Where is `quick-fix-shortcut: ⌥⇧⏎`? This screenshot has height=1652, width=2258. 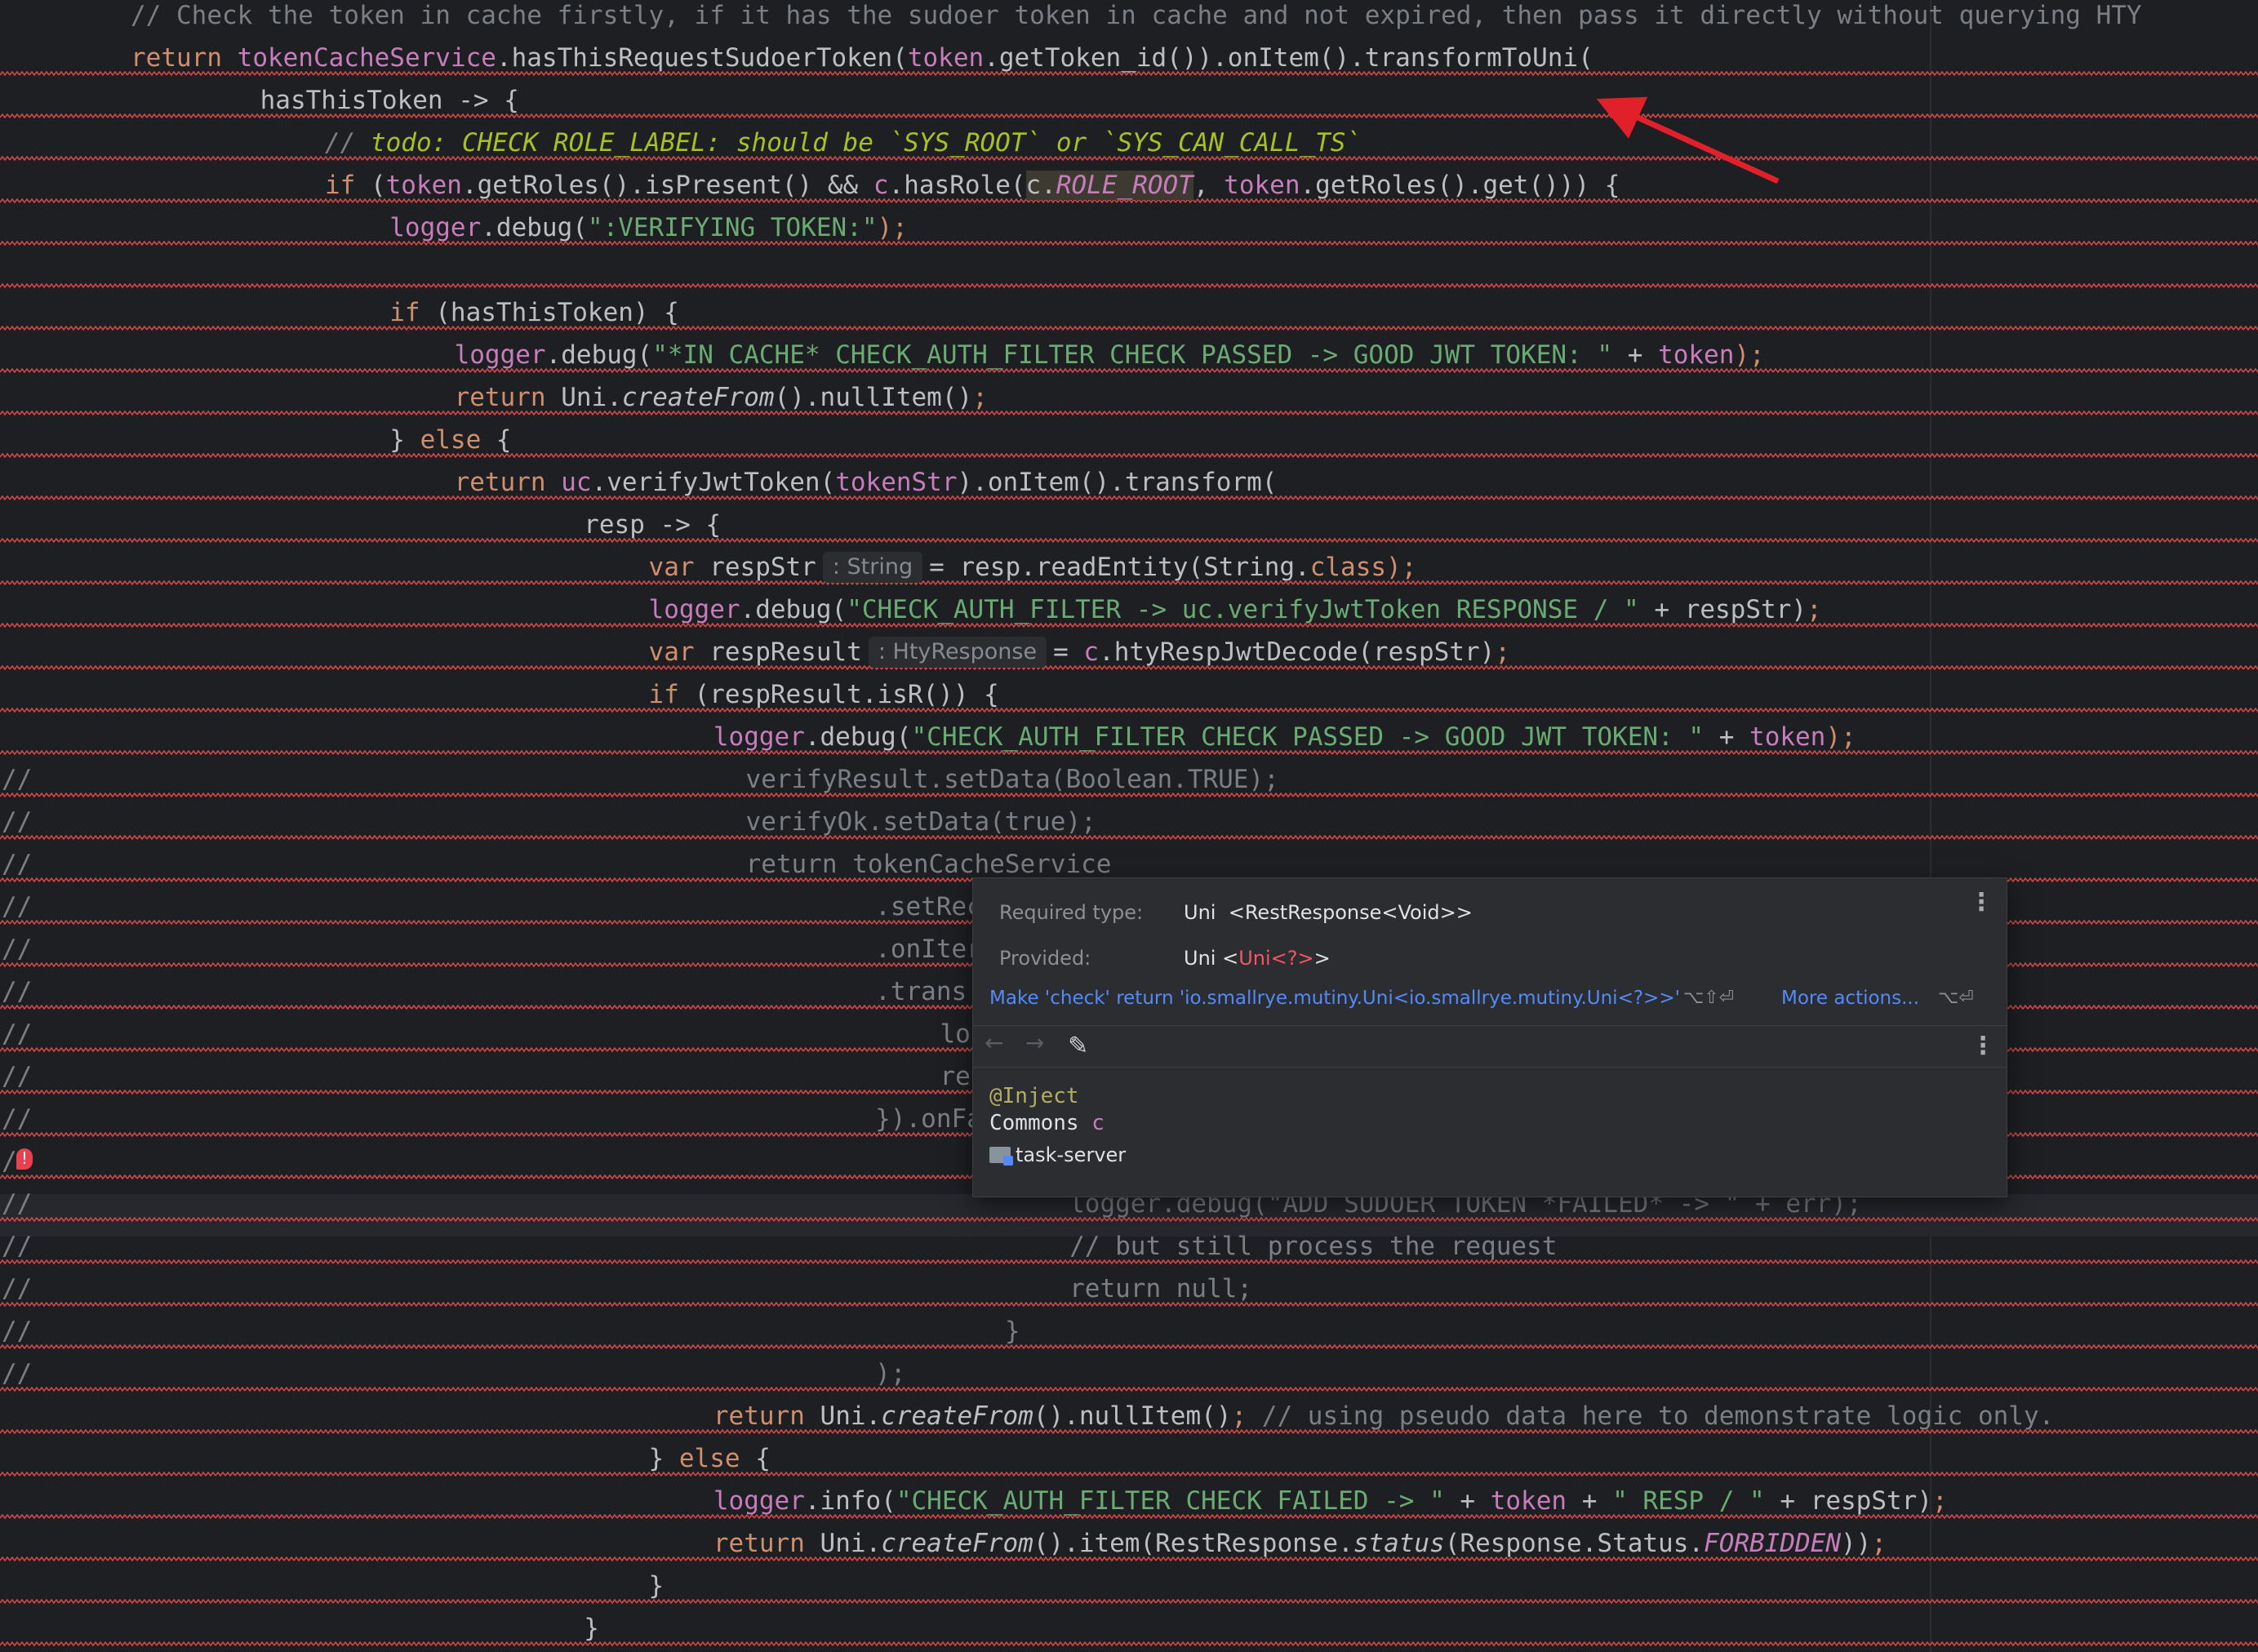 quick-fix-shortcut: ⌥⇧⏎ is located at coordinates (1709, 998).